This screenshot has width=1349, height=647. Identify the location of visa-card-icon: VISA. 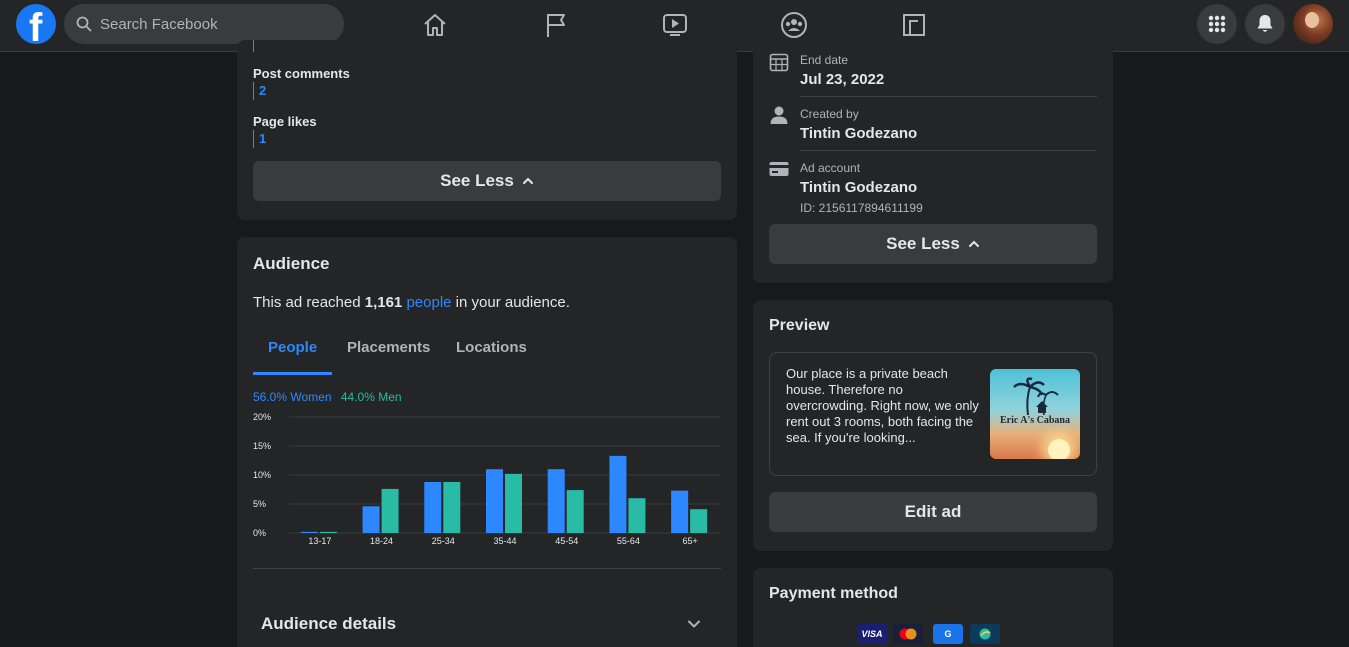
(872, 634).